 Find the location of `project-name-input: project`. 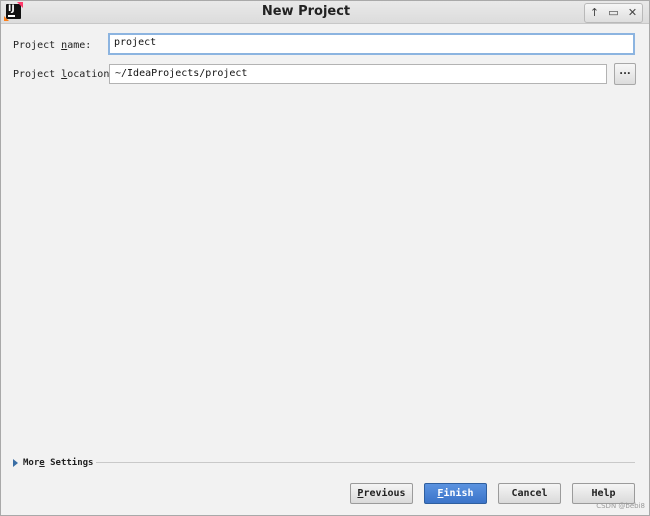

project-name-input: project is located at coordinates (371, 44).